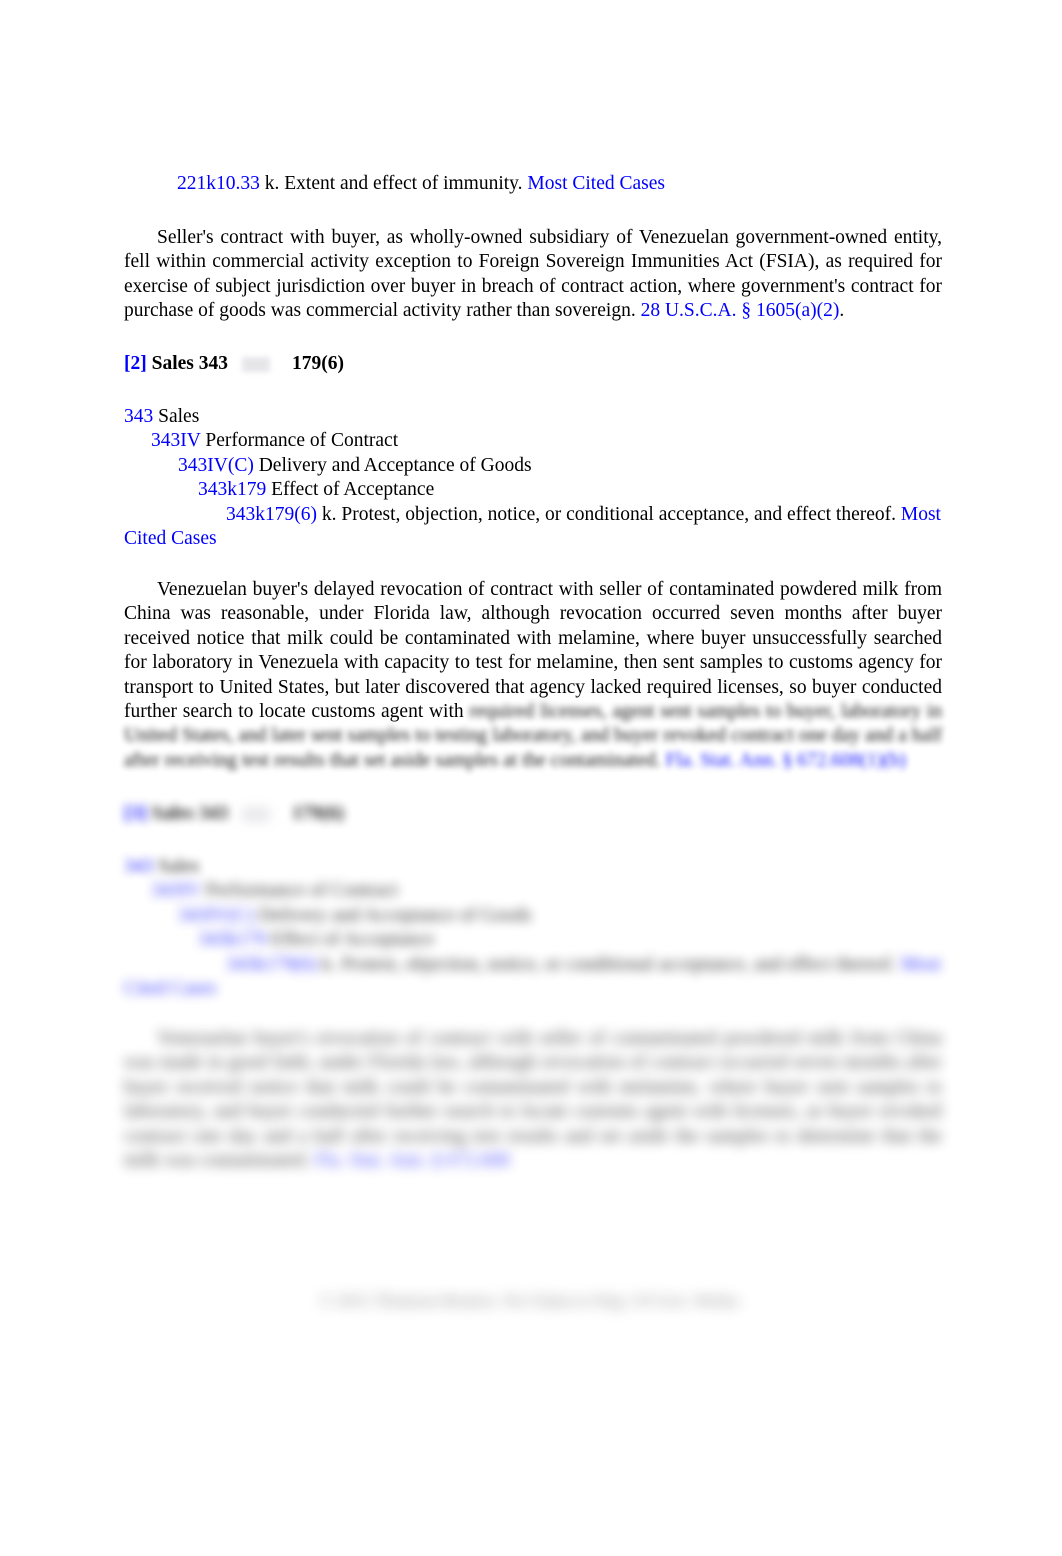  What do you see at coordinates (318, 363) in the screenshot?
I see `headnote-2-subsection: 179(6)` at bounding box center [318, 363].